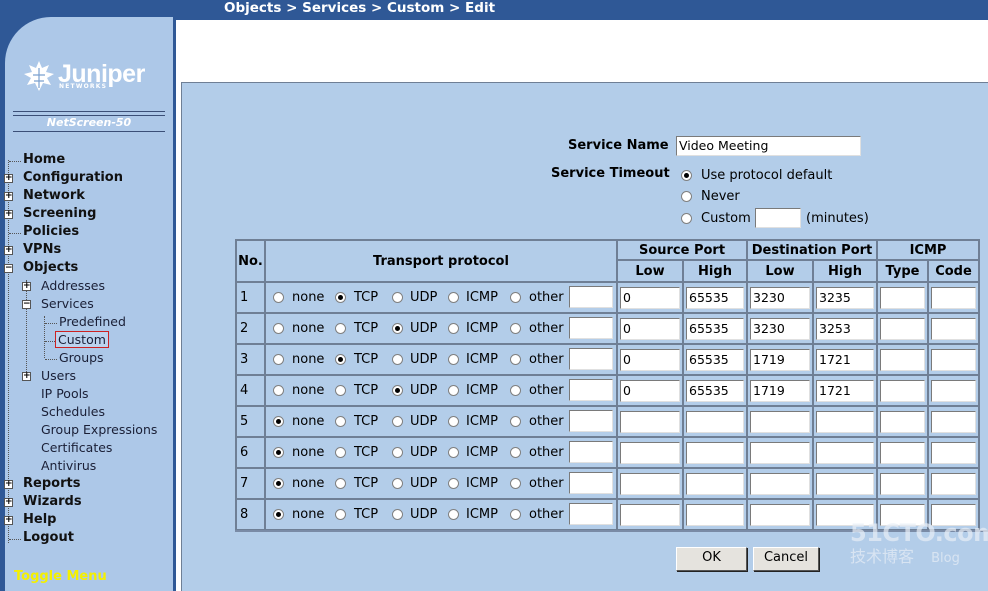 This screenshot has width=988, height=591. What do you see at coordinates (845, 328) in the screenshot?
I see `dest-port-high-input: 3253` at bounding box center [845, 328].